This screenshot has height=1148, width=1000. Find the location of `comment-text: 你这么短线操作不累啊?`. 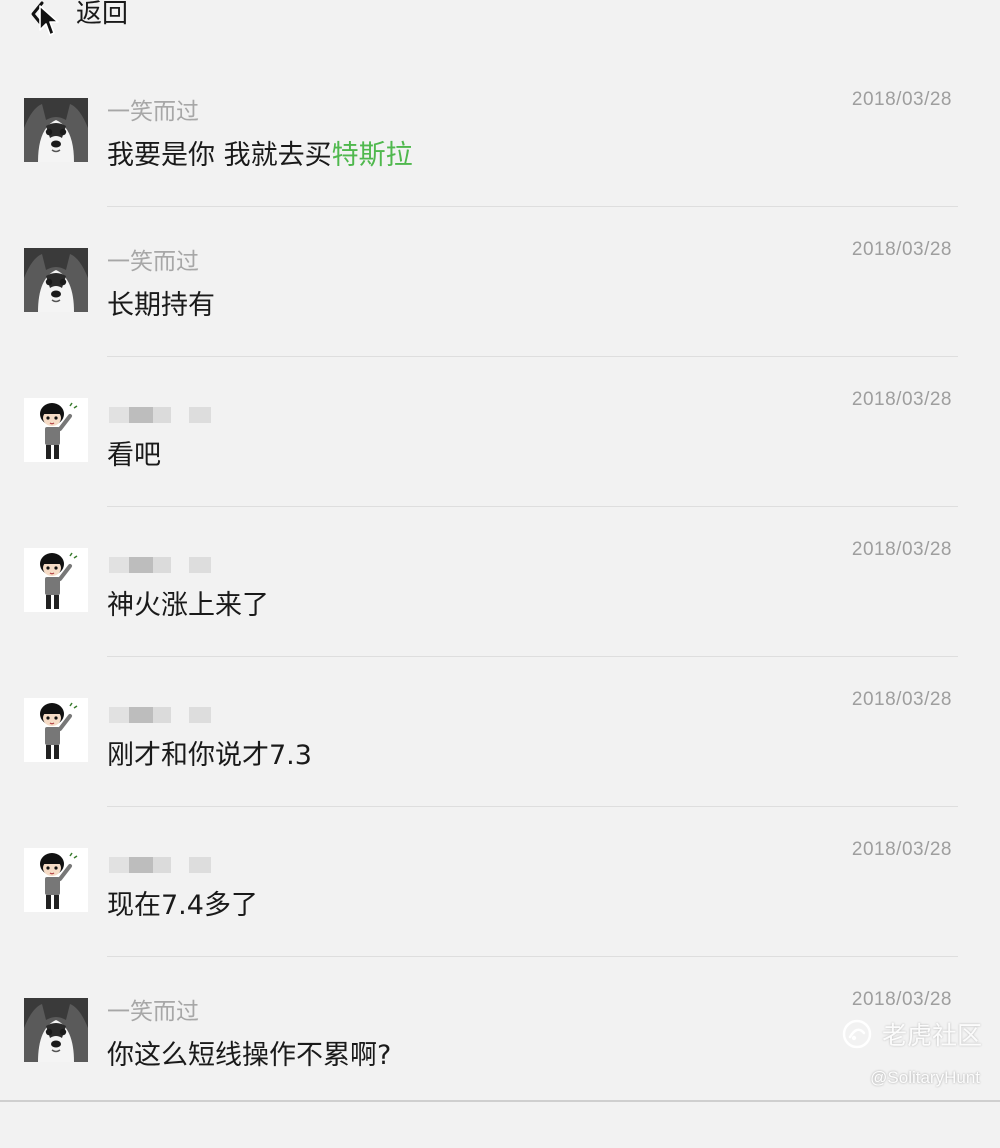

comment-text: 你这么短线操作不累啊? is located at coordinates (249, 1056).